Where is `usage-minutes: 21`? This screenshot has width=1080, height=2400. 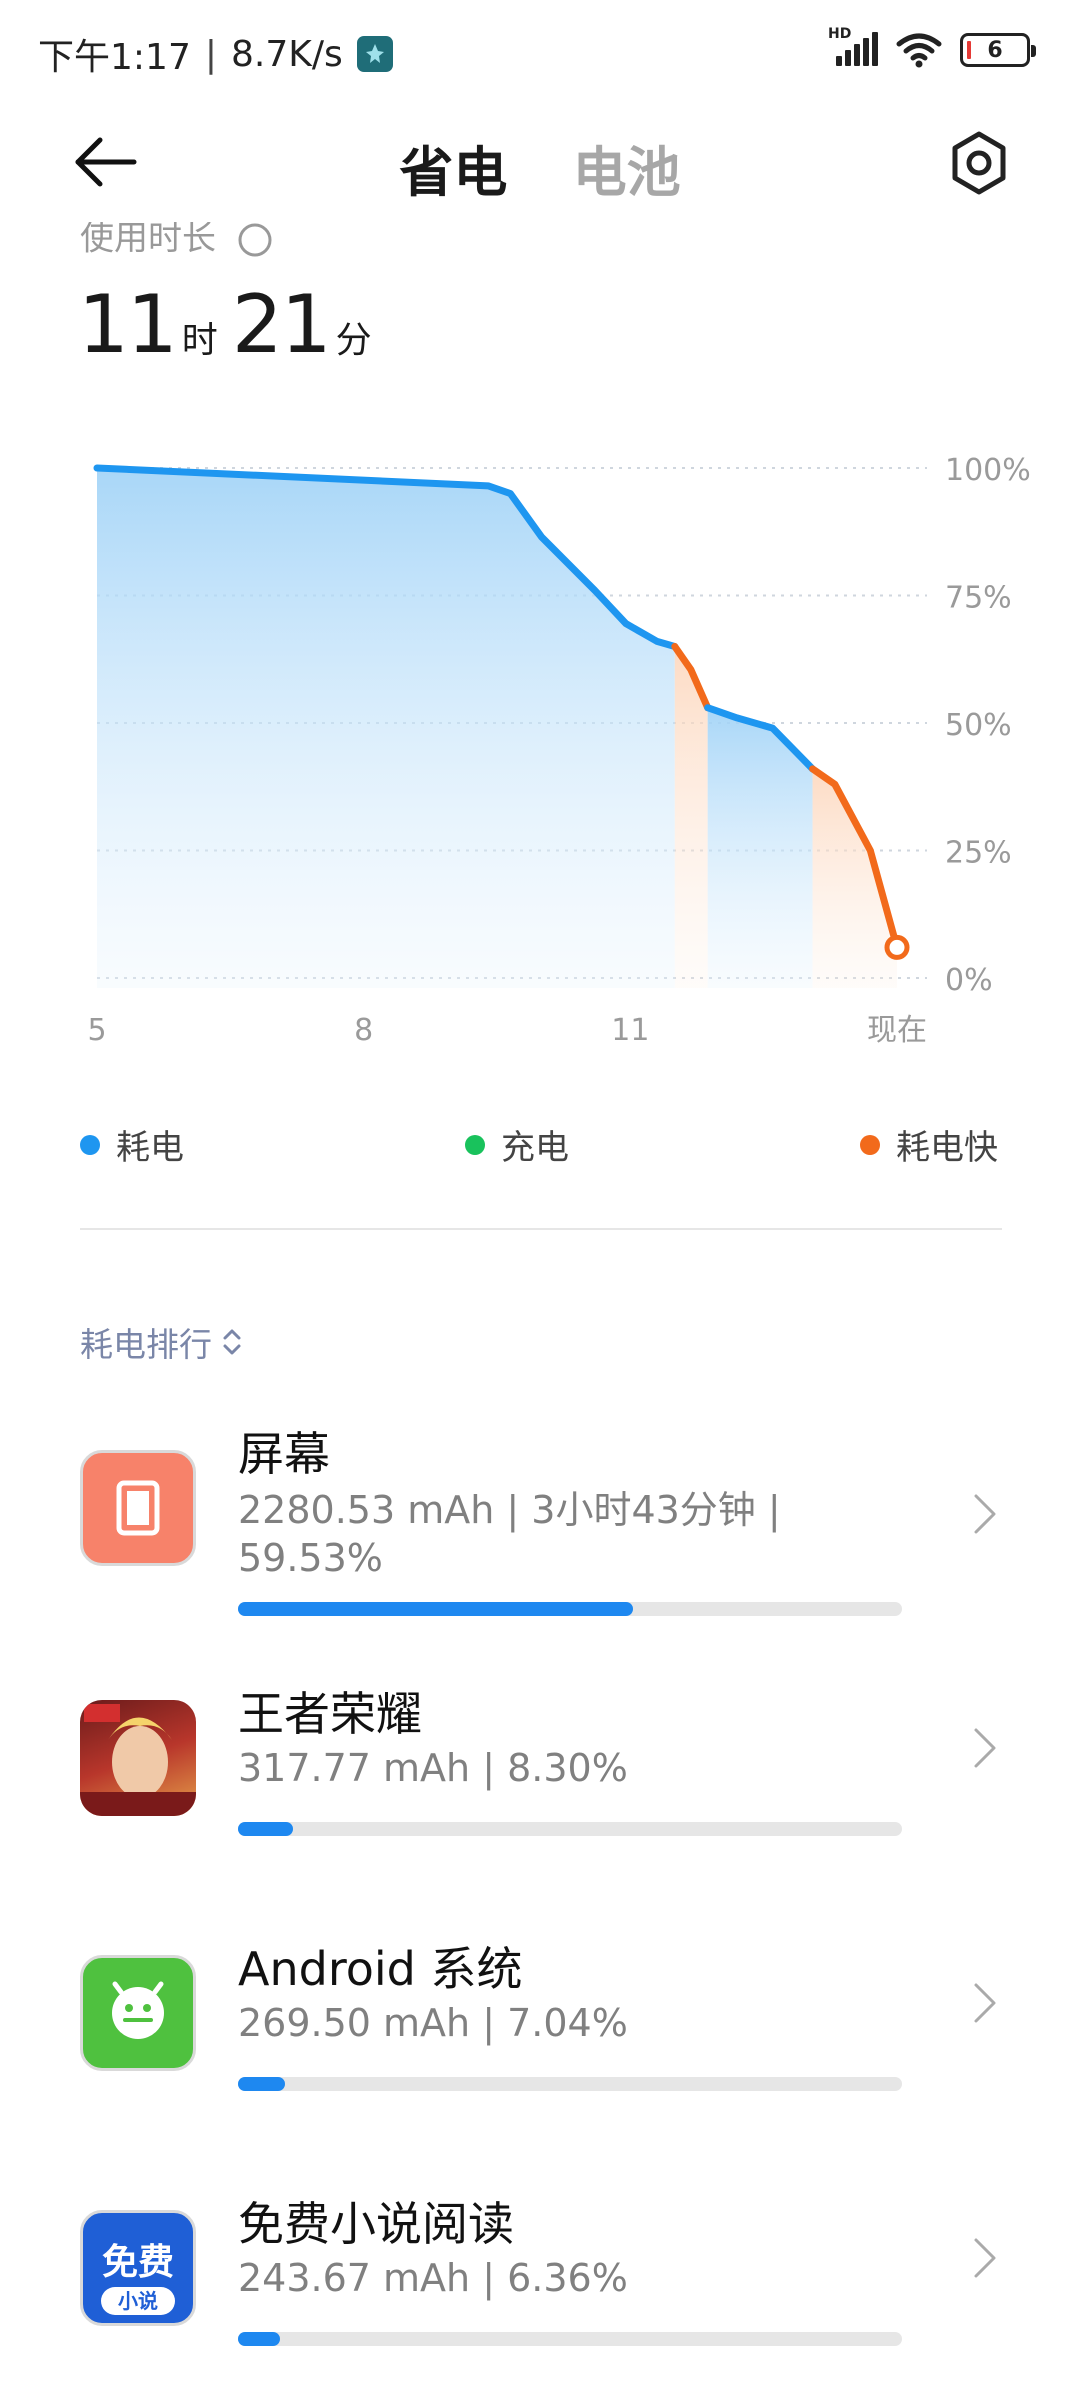 usage-minutes: 21 is located at coordinates (281, 324).